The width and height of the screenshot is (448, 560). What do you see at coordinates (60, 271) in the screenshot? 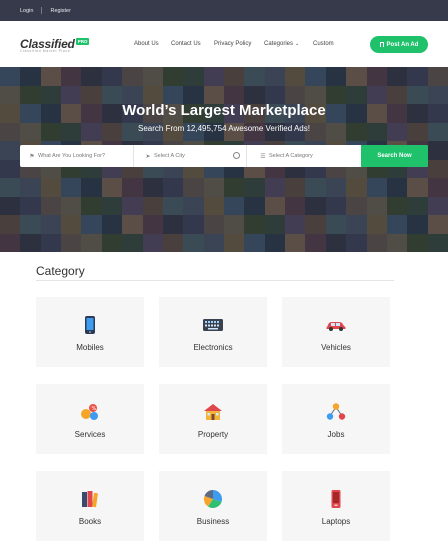
I see `category-heading: Category` at bounding box center [60, 271].